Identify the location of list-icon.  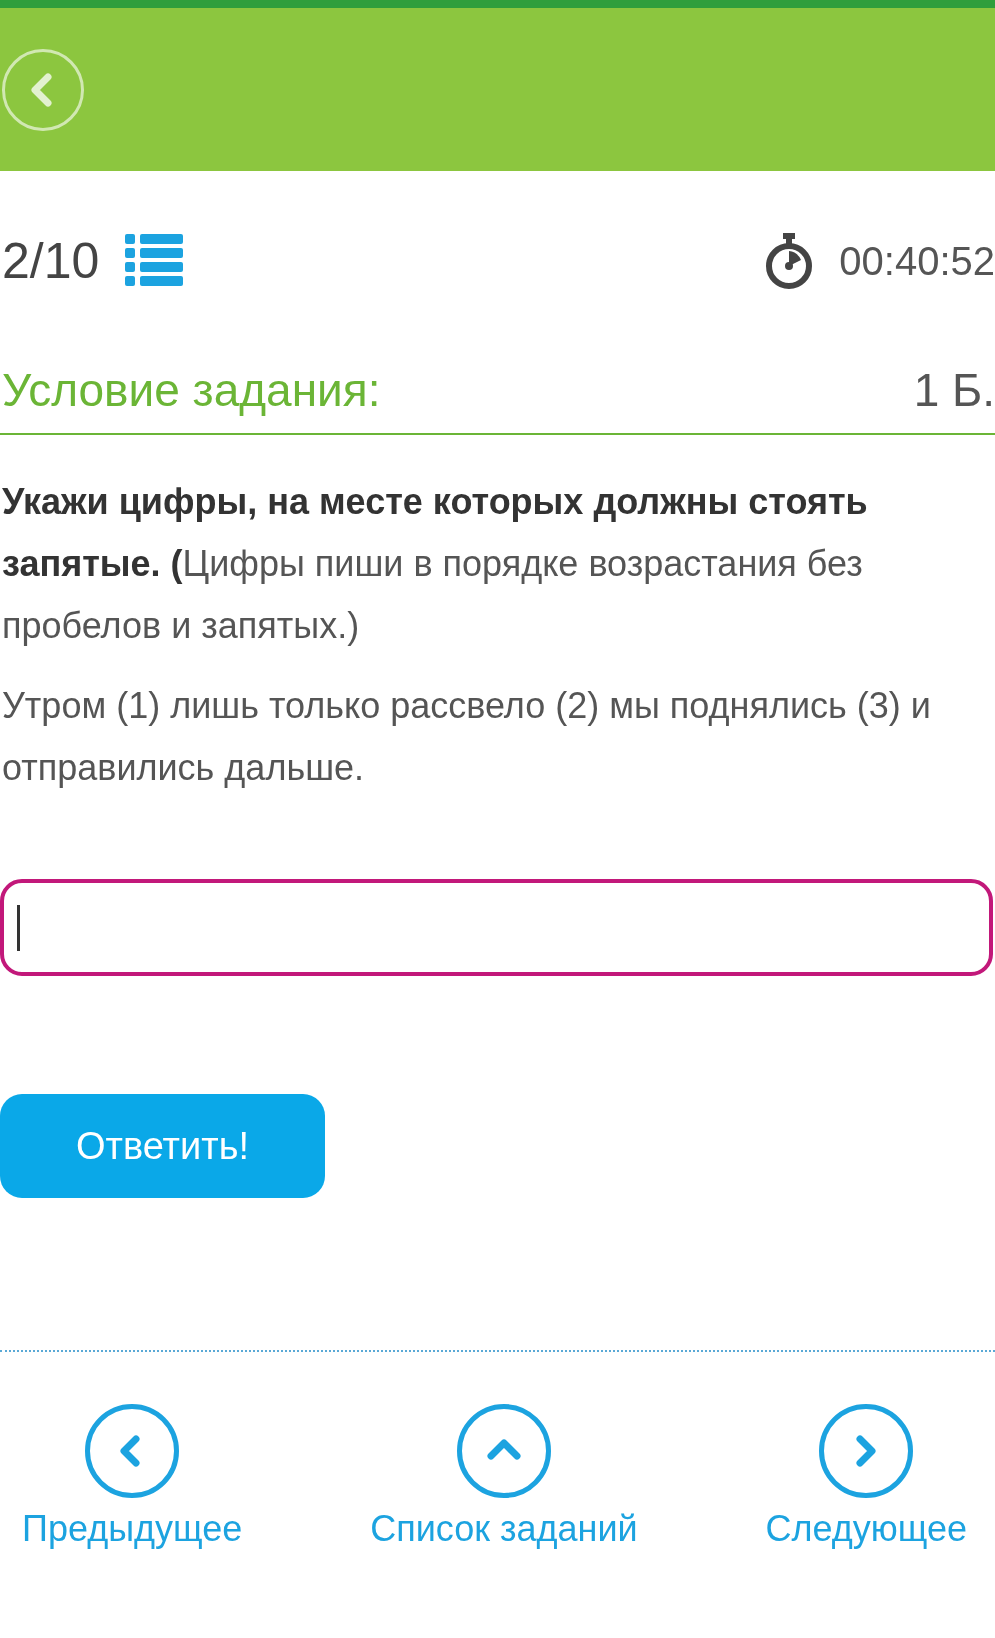
(154, 261).